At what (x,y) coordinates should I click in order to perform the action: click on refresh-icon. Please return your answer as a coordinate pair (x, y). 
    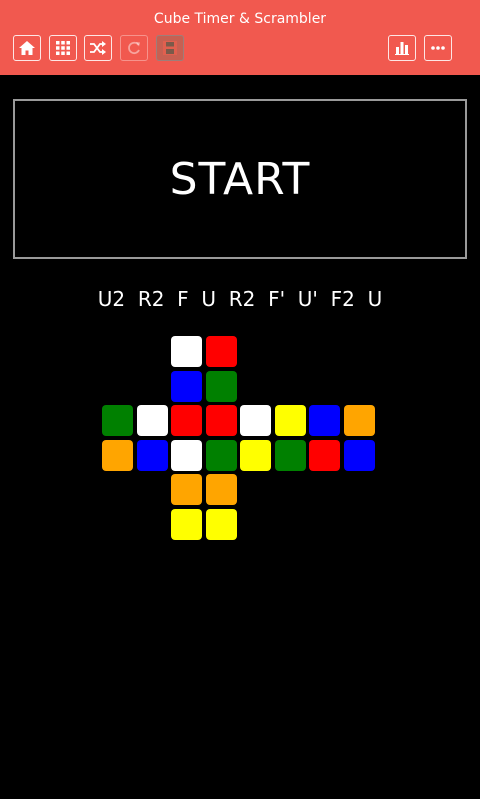
    Looking at the image, I should click on (134, 48).